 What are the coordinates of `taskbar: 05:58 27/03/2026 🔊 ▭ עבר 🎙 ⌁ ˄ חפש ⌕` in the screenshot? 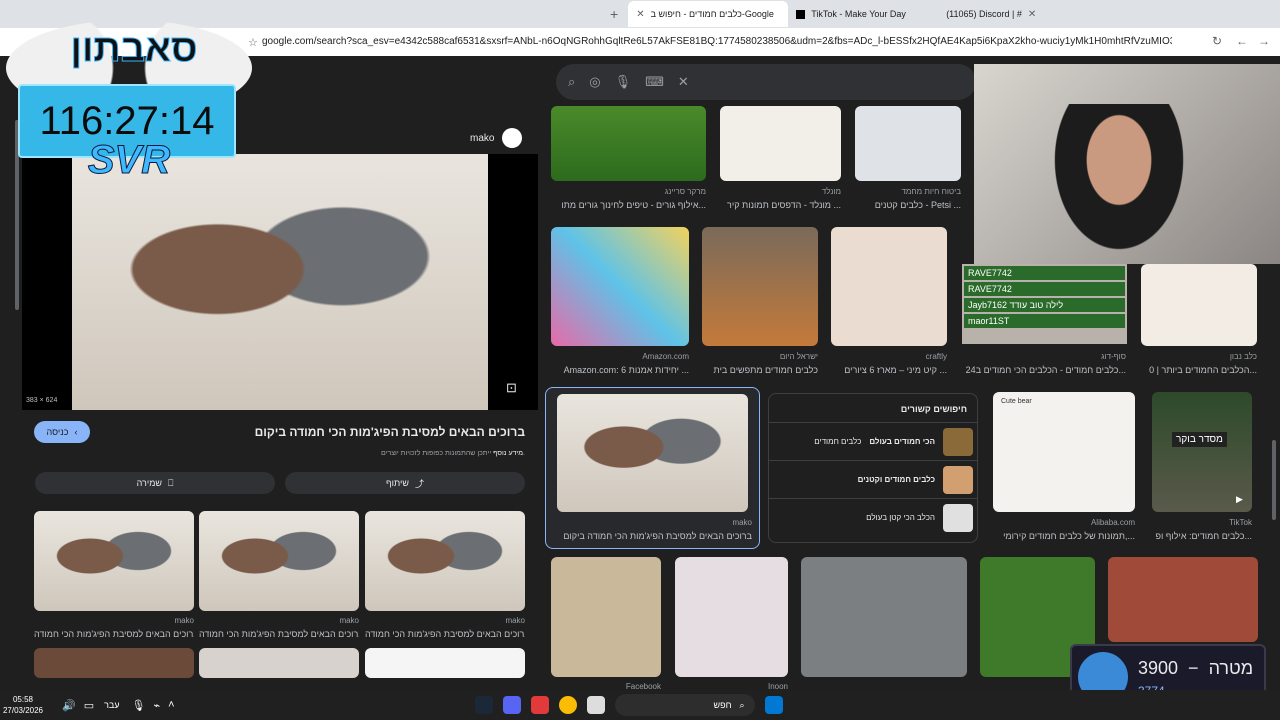 It's located at (640, 705).